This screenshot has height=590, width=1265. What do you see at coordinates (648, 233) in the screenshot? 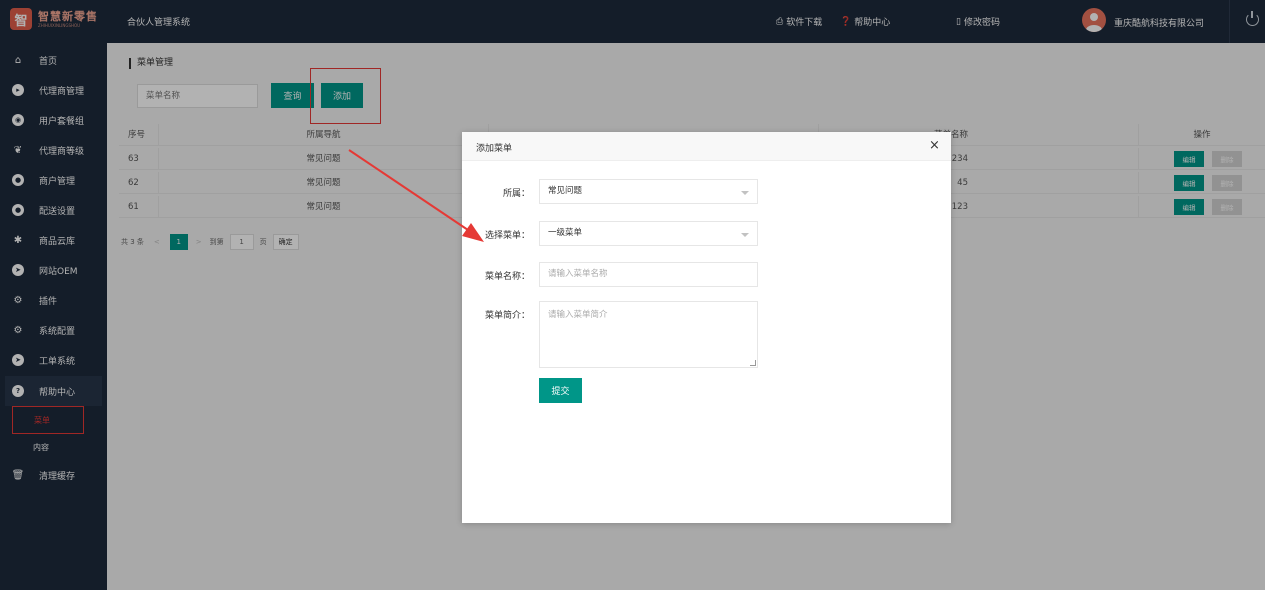
I see `choose-menu-select: 一级菜单` at bounding box center [648, 233].